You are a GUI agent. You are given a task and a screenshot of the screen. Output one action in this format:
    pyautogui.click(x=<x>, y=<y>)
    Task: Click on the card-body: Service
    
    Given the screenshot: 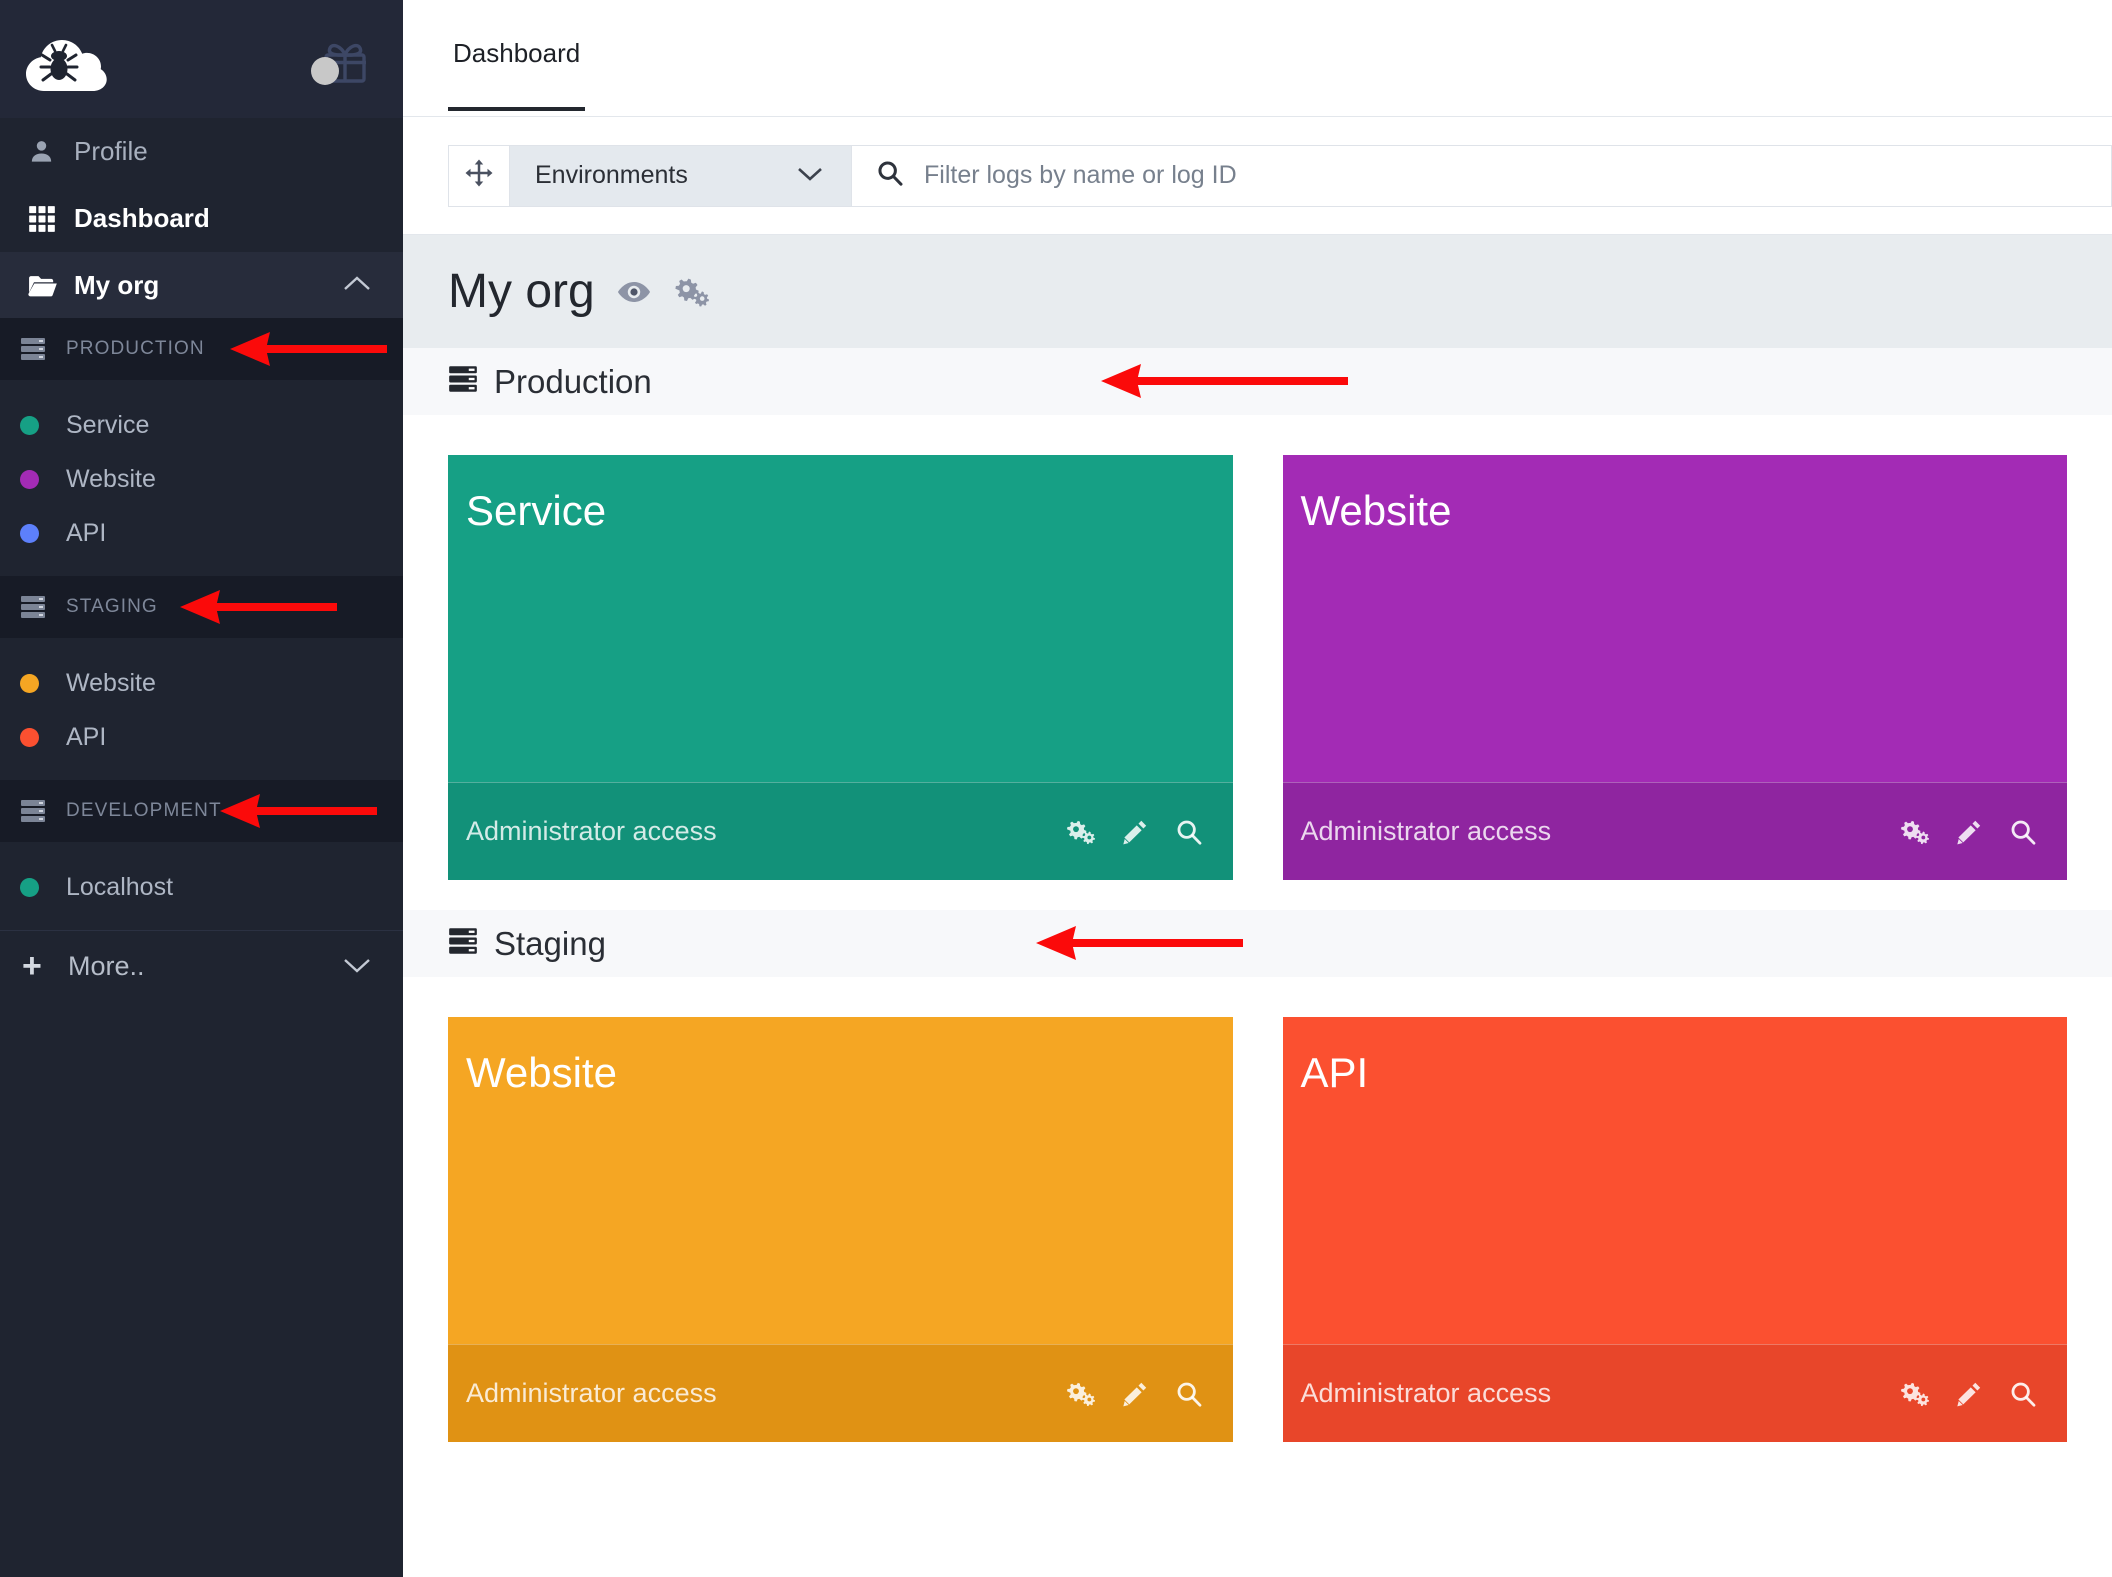 What is the action you would take?
    pyautogui.click(x=840, y=618)
    